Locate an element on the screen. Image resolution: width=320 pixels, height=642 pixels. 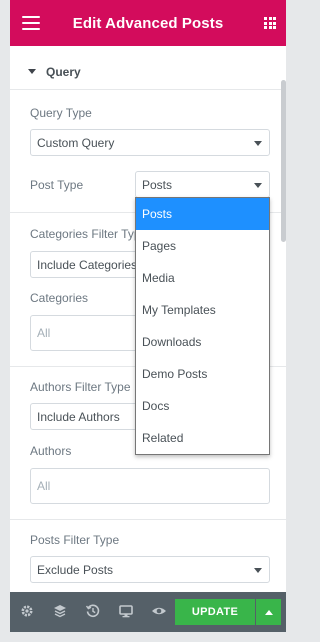
section-title: Query is located at coordinates (63, 71).